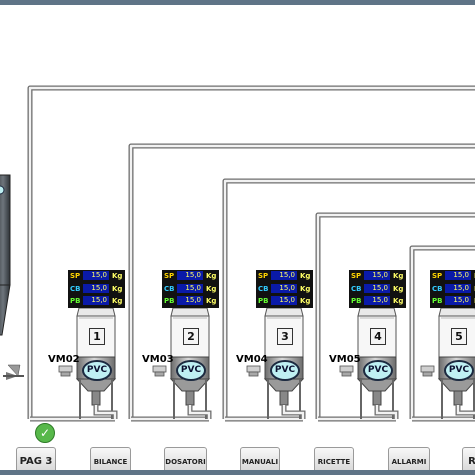  Describe the element at coordinates (2, 190) in the screenshot. I see `silo-indicator-icon` at that location.